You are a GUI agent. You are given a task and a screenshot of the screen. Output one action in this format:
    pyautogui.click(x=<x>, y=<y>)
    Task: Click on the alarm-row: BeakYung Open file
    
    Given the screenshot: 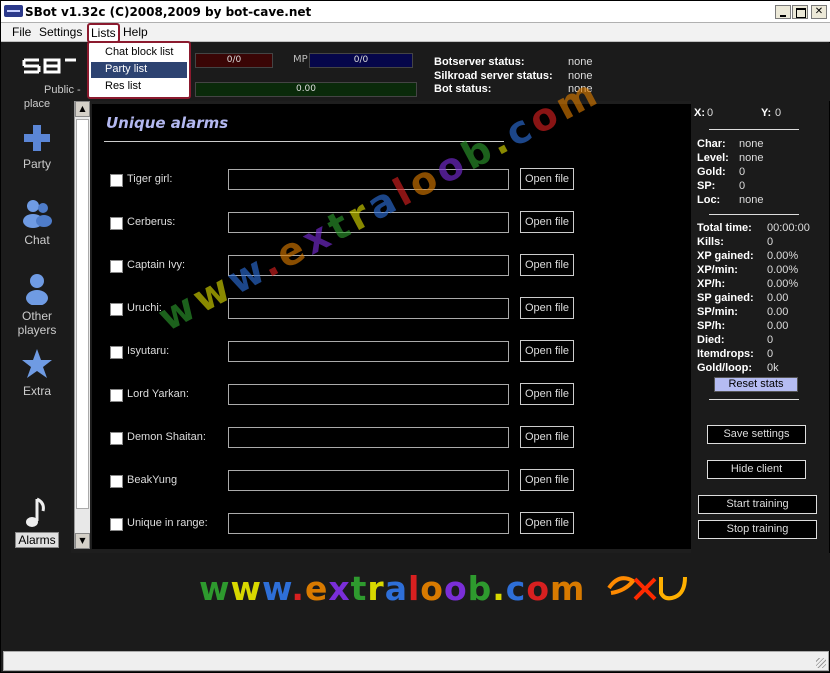 What is the action you would take?
    pyautogui.click(x=345, y=481)
    